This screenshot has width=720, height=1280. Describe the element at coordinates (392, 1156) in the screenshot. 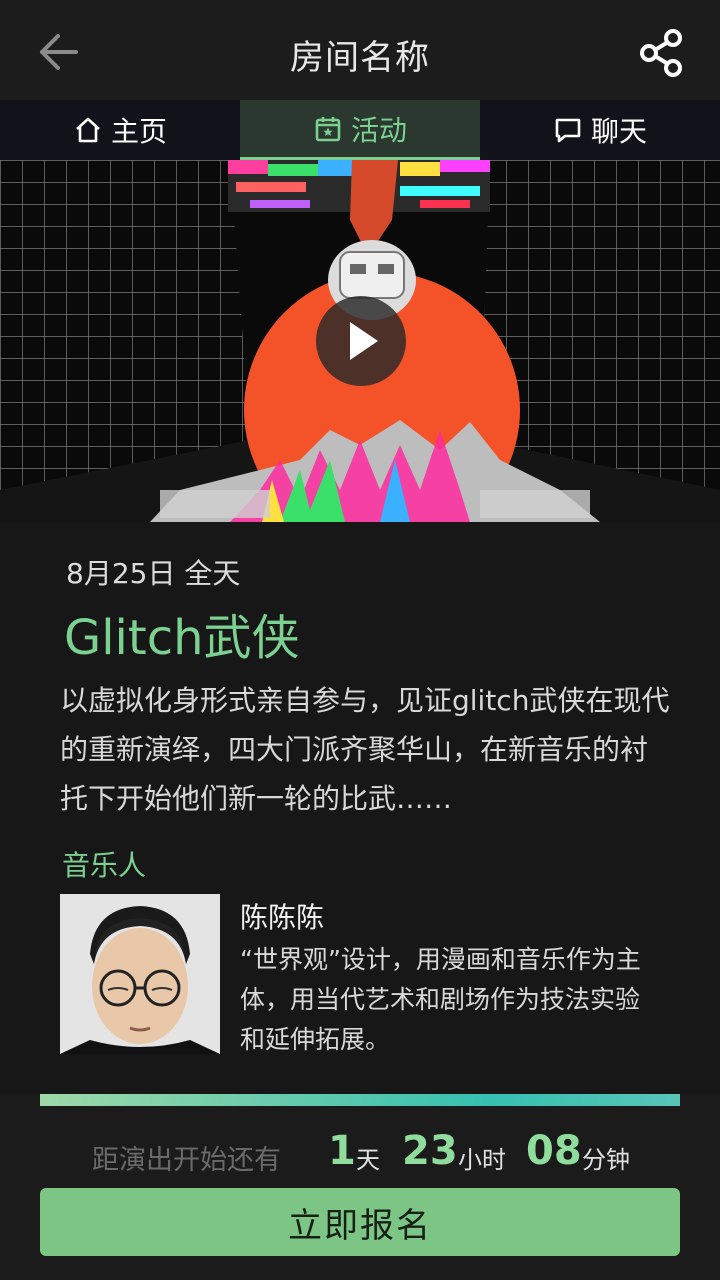

I see `countdown: 距演出开始还有 1 天 23 小时 08 分钟` at that location.